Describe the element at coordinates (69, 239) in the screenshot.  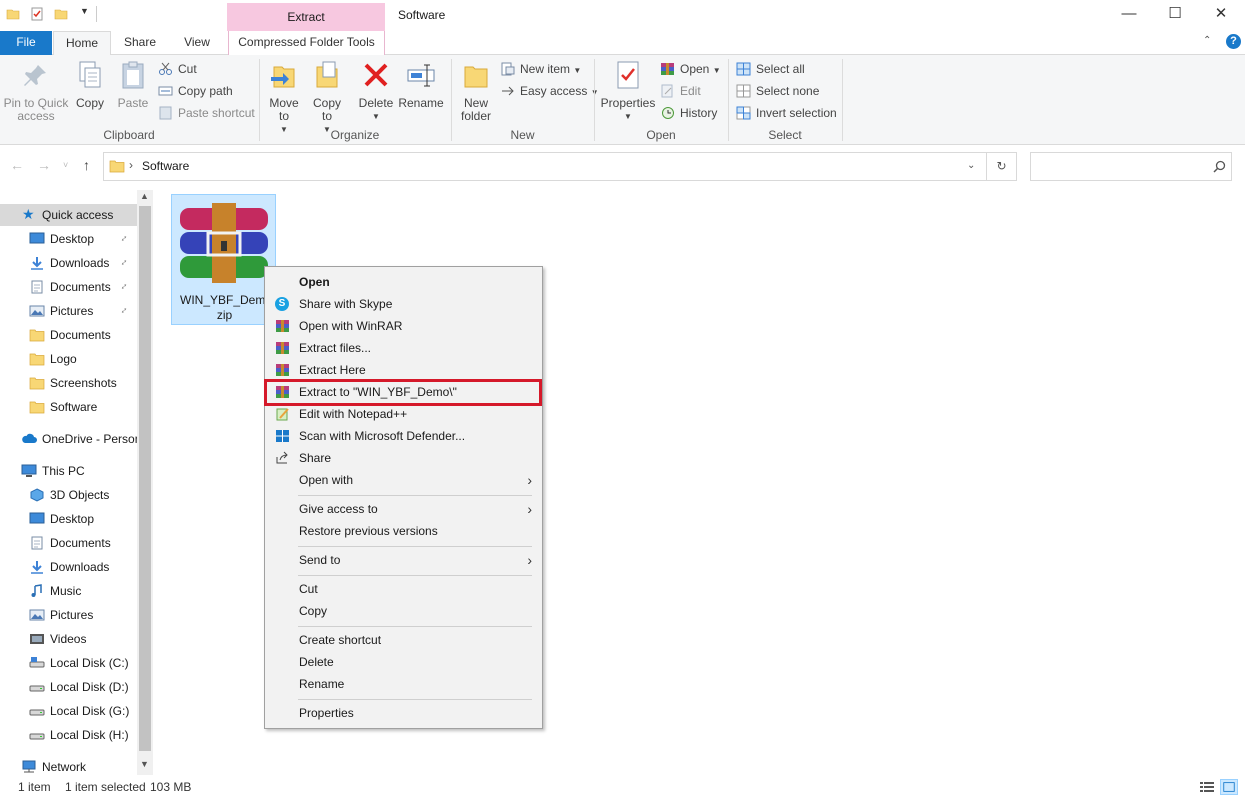
I see `nav-item-desktop: Desktop ↕` at that location.